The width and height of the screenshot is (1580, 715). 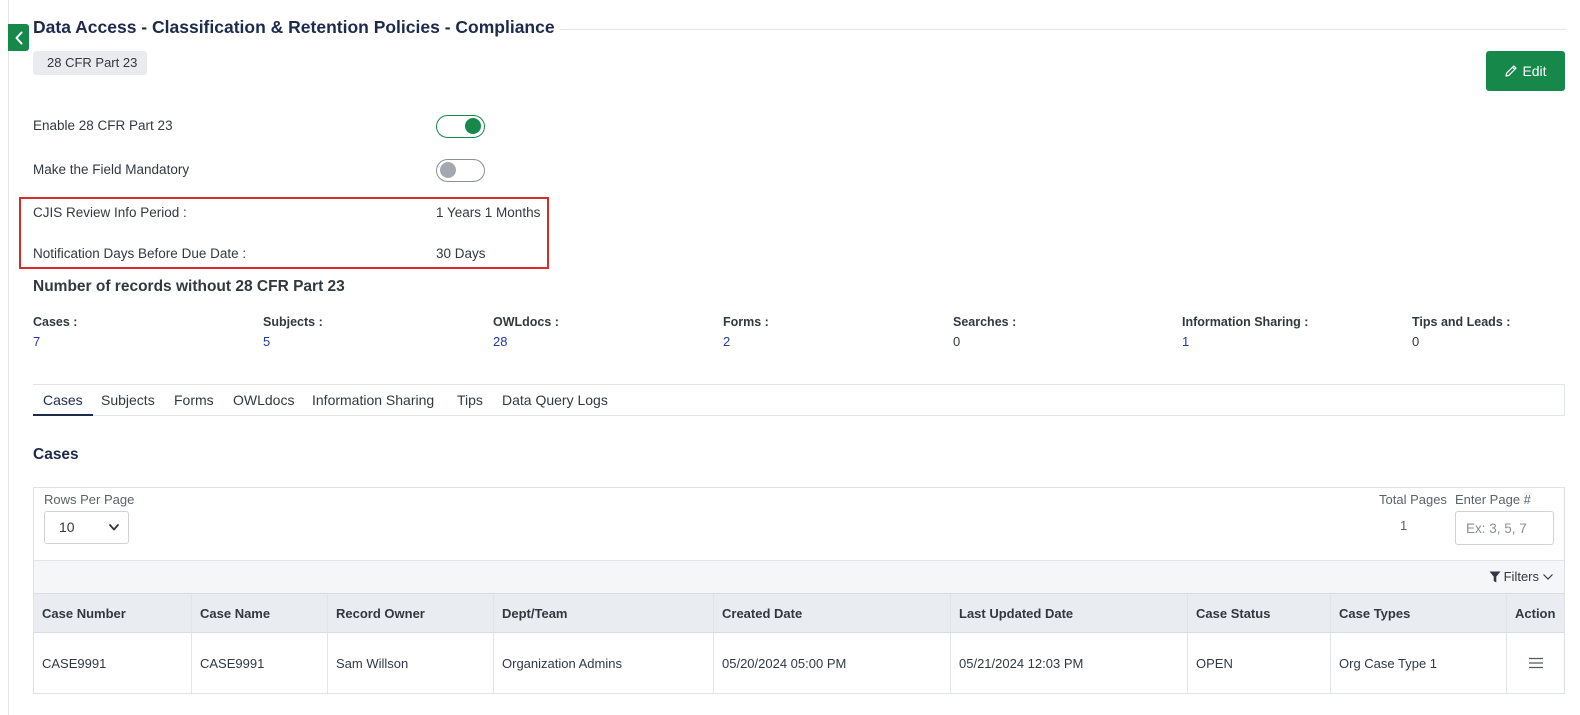 What do you see at coordinates (293, 341) in the screenshot?
I see `stat-value-link: 5` at bounding box center [293, 341].